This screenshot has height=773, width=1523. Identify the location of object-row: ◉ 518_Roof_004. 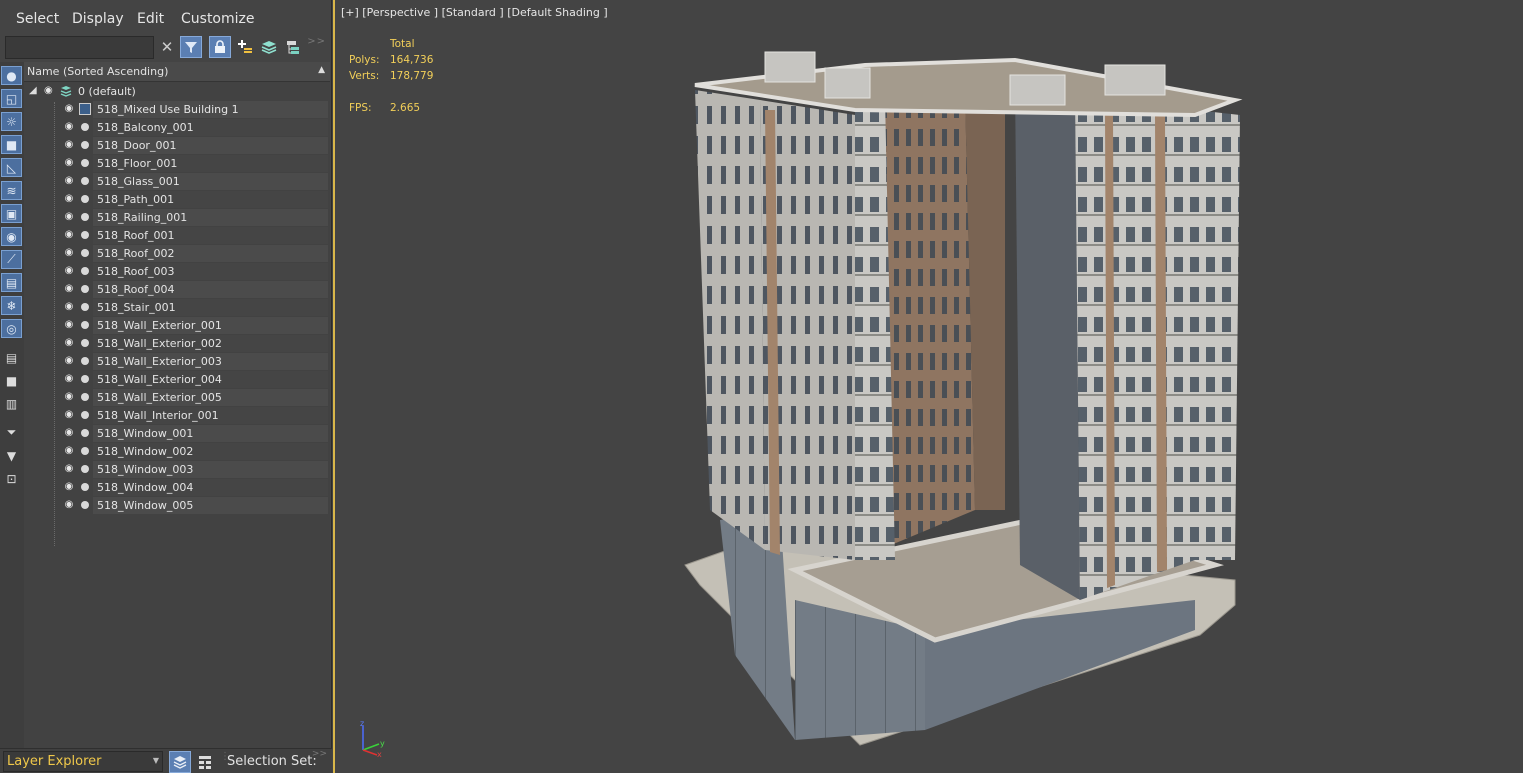
(177, 290).